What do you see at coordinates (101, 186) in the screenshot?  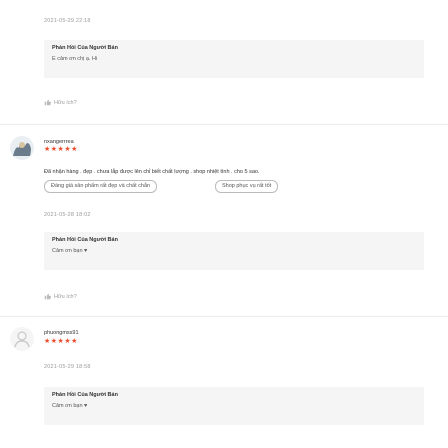 I see `review-tag: Đáng giá sản phẩm rất đẹp và chất chắn` at bounding box center [101, 186].